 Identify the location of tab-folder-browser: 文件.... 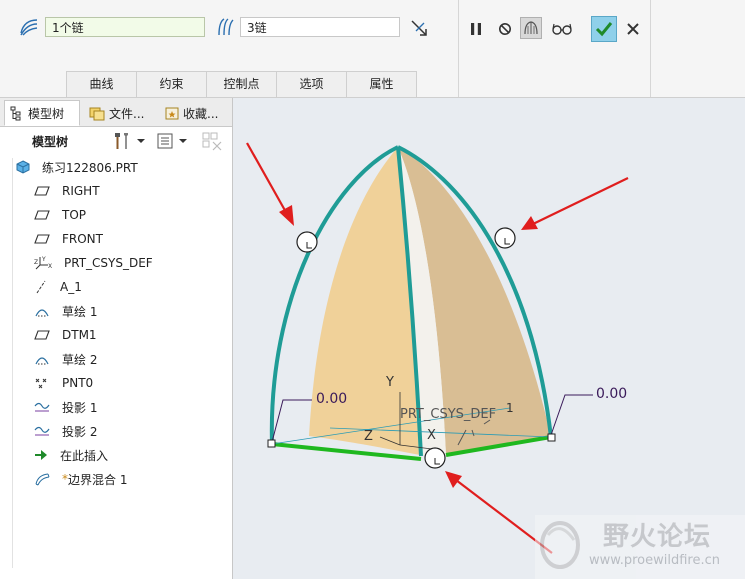
(121, 113).